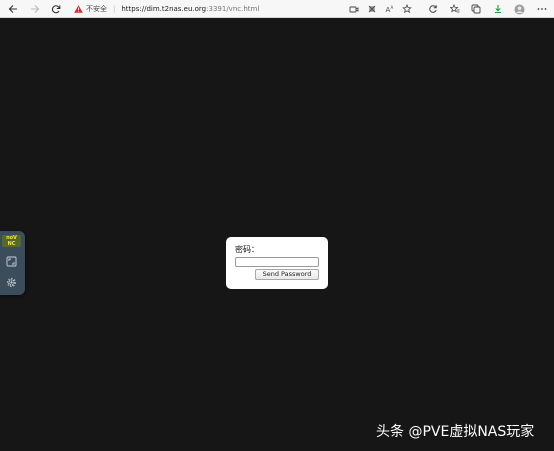  I want to click on novnc-logo: noV NC, so click(11, 241).